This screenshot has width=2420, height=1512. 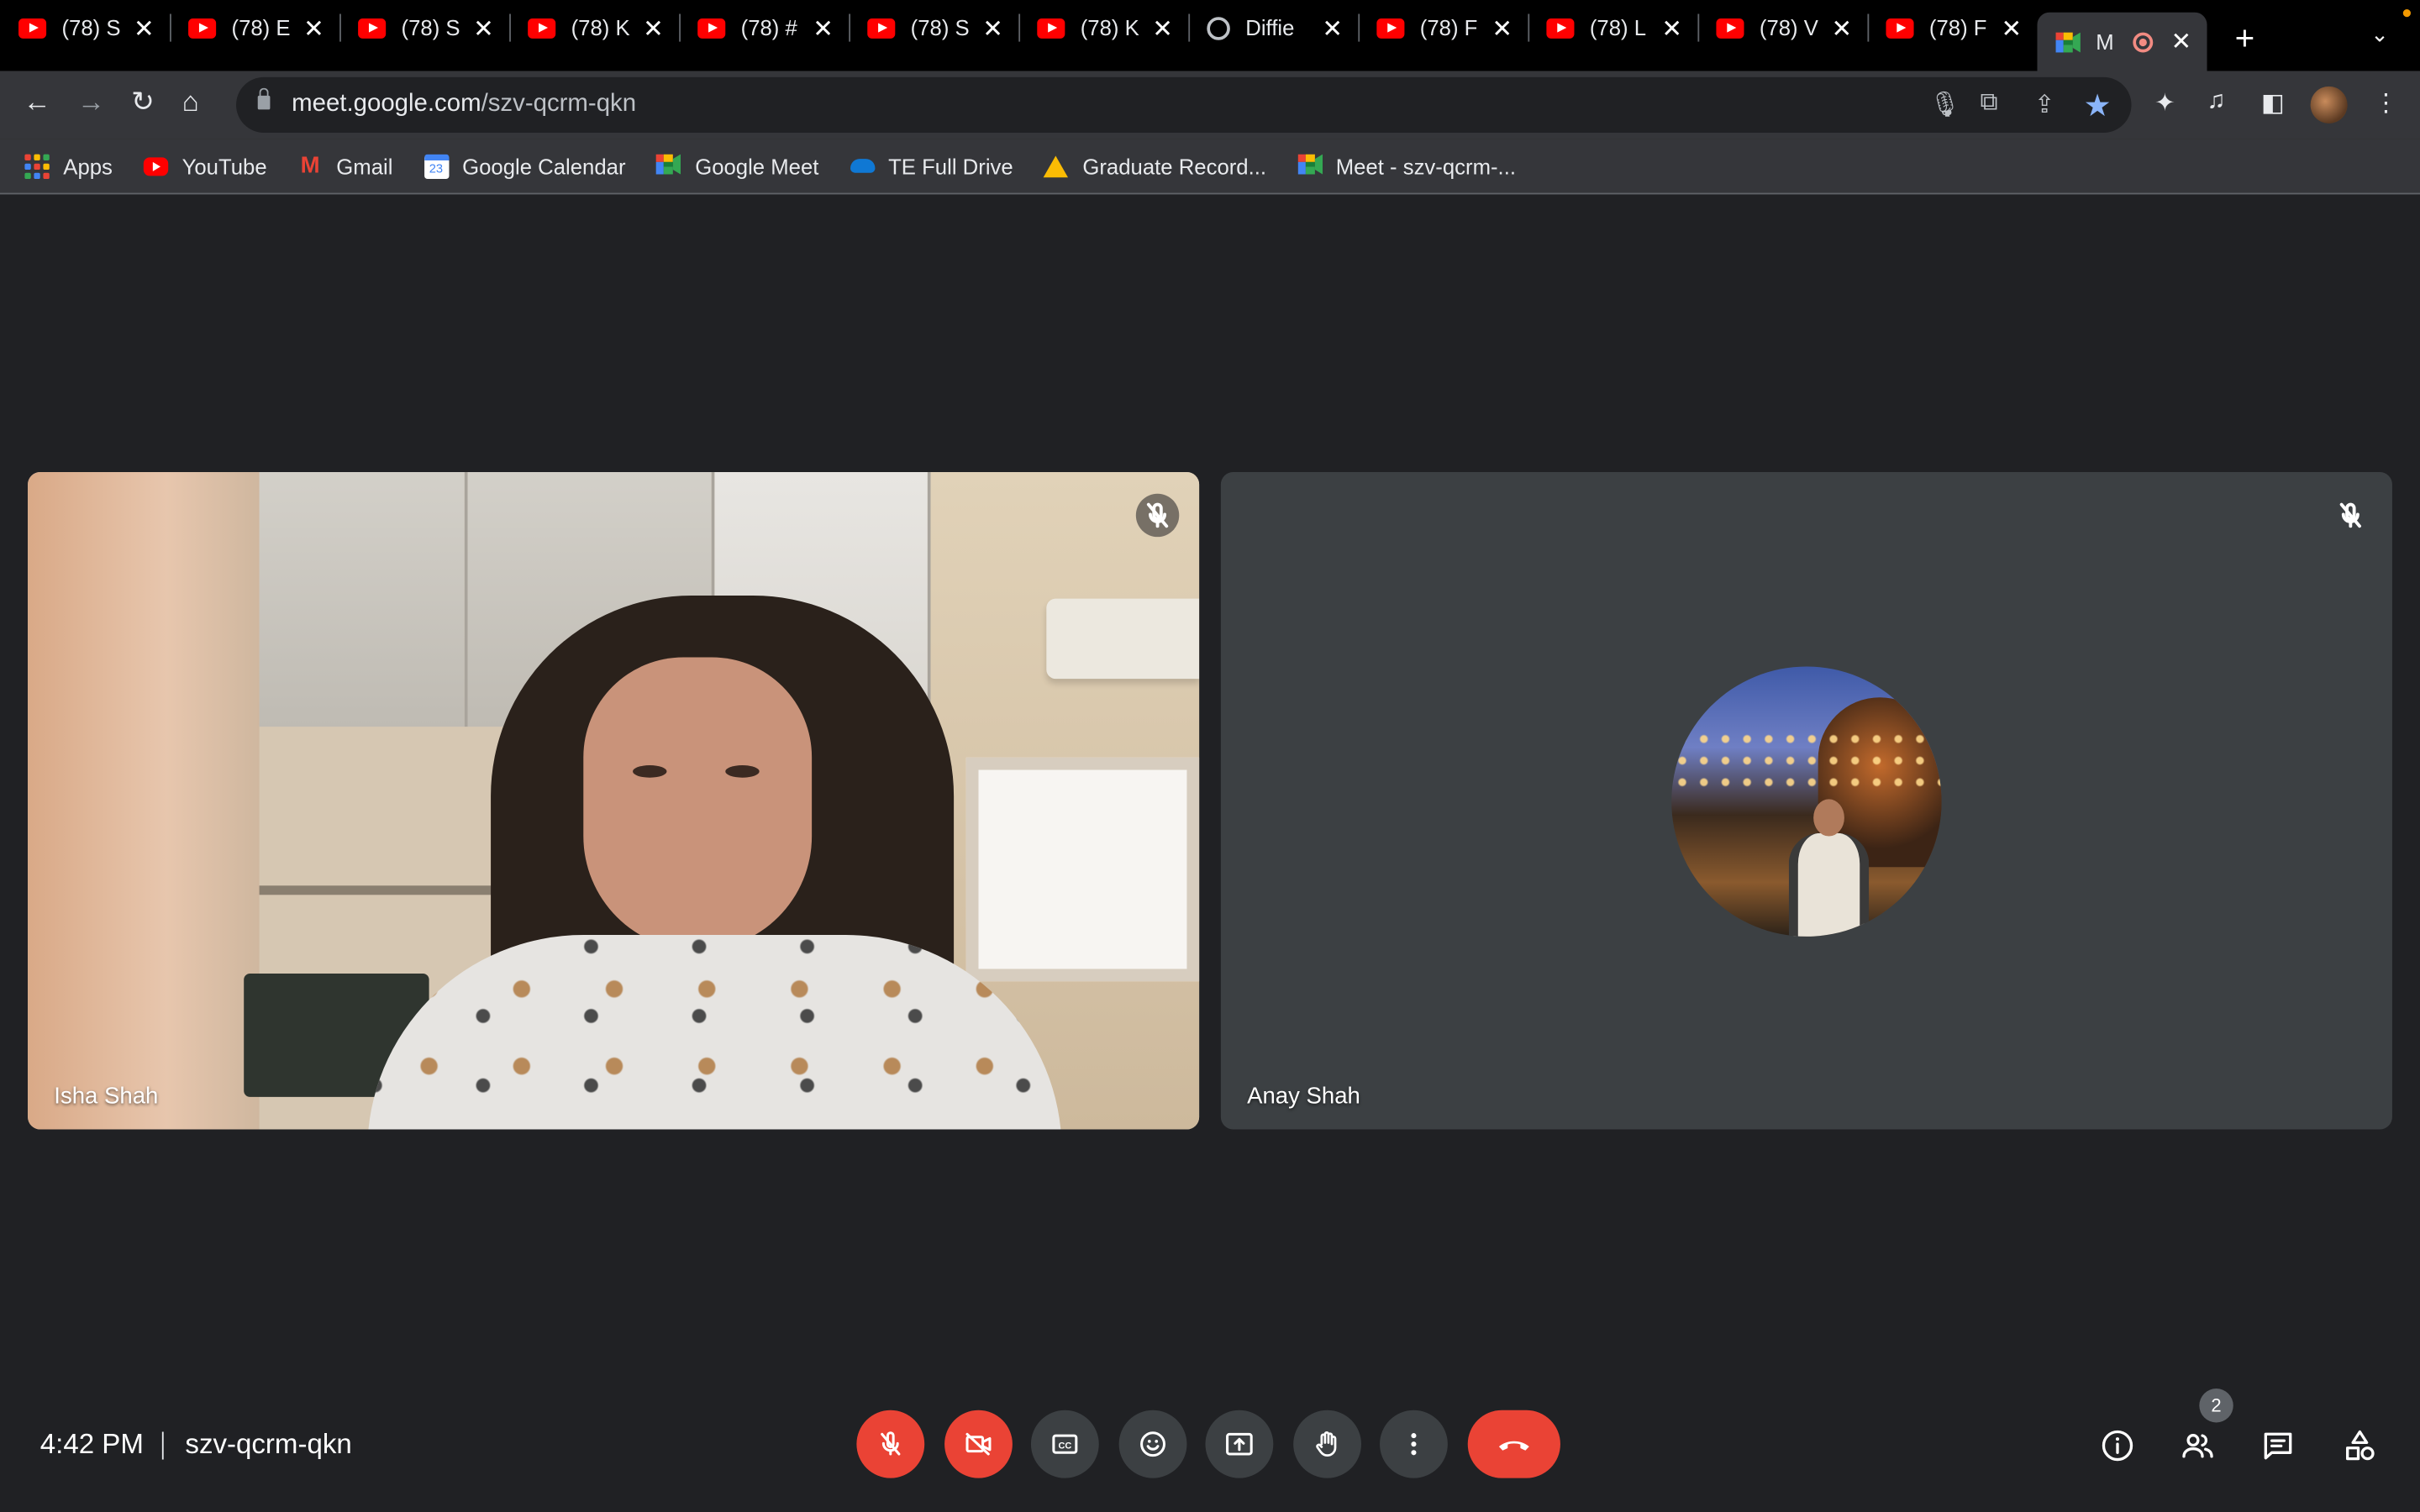 I want to click on bookmark-apps: Apps, so click(x=68, y=166).